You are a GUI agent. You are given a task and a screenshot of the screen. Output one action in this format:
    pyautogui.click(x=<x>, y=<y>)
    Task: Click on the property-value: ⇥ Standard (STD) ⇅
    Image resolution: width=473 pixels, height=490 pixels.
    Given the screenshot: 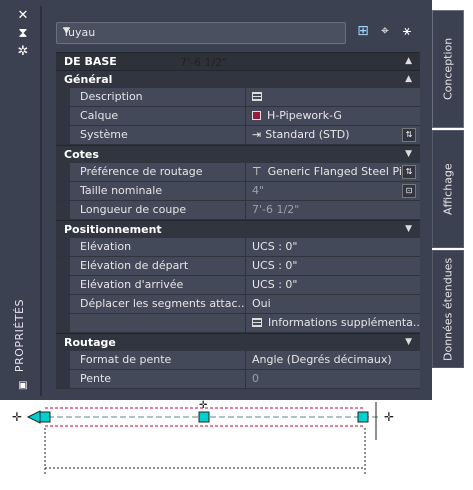 What is the action you would take?
    pyautogui.click(x=333, y=135)
    